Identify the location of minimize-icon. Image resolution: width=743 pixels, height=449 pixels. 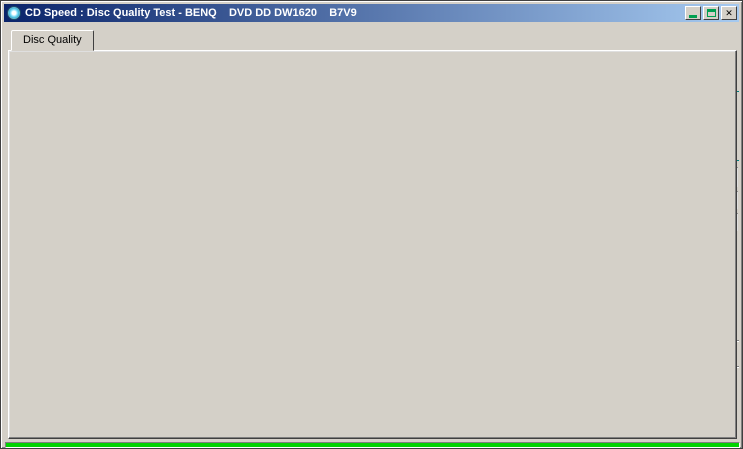
(693, 16).